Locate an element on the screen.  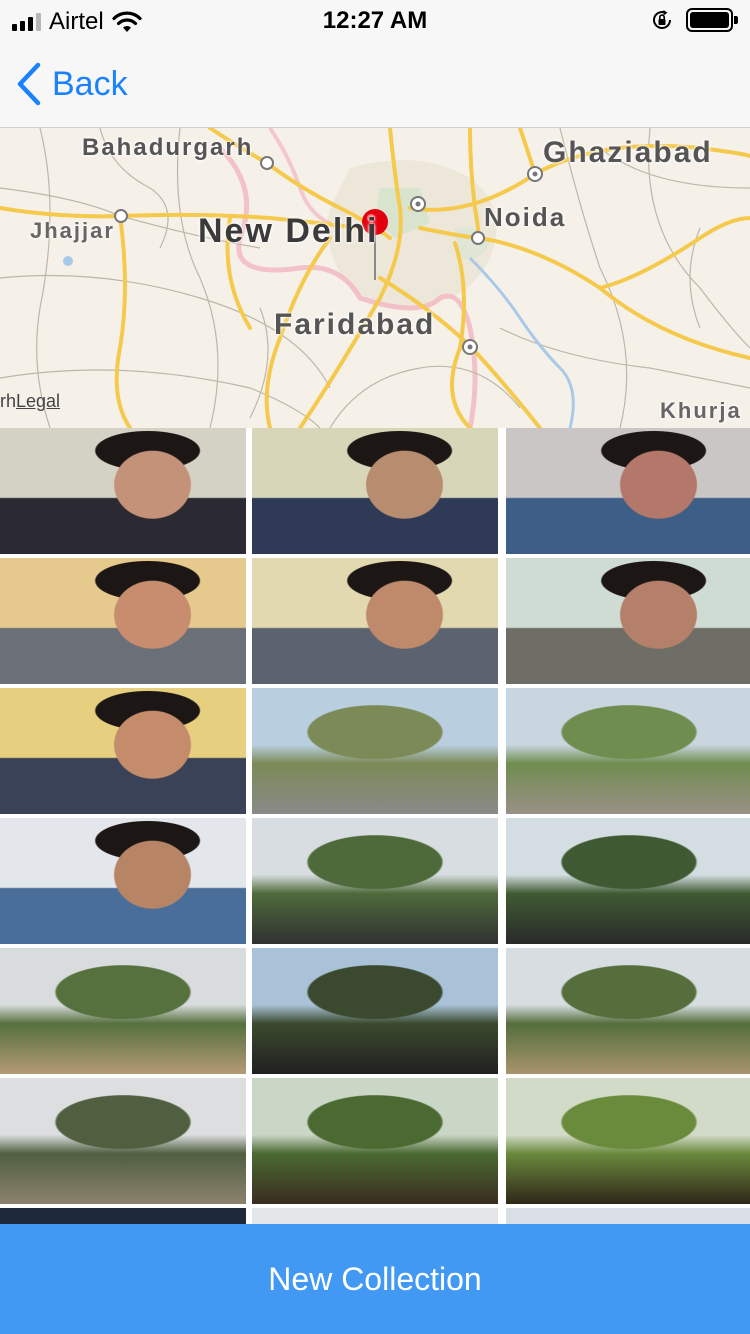
map-legal-link: rhLegal is located at coordinates (30, 401).